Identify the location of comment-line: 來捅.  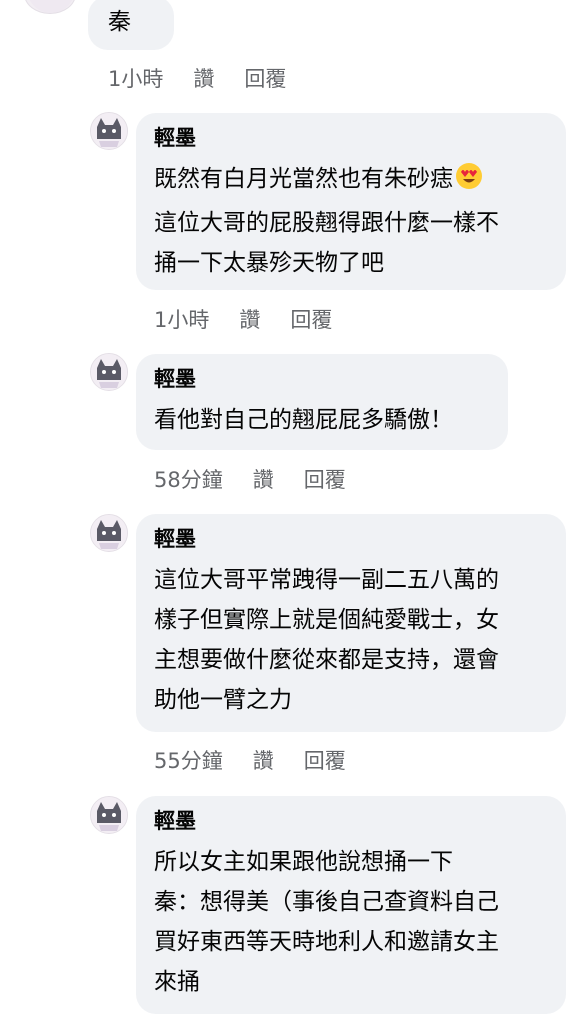
(177, 982).